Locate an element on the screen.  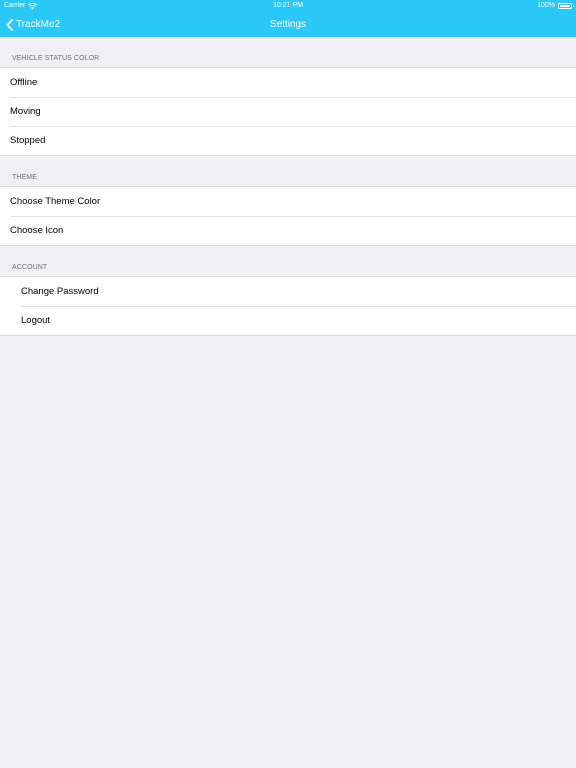
status-bar: Carrier 10:21 PM 100% is located at coordinates (288, 6).